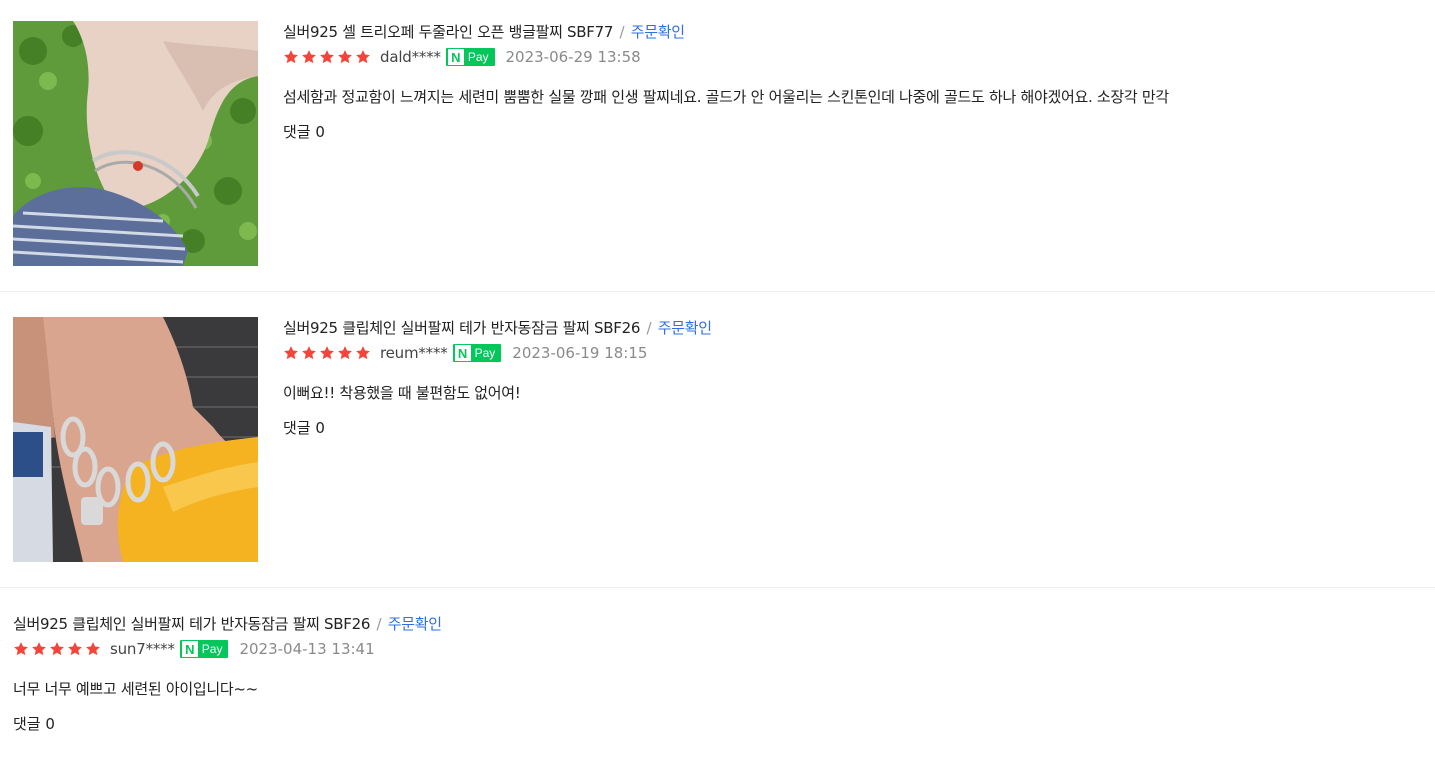  I want to click on reviewer-id: dald****, so click(410, 57).